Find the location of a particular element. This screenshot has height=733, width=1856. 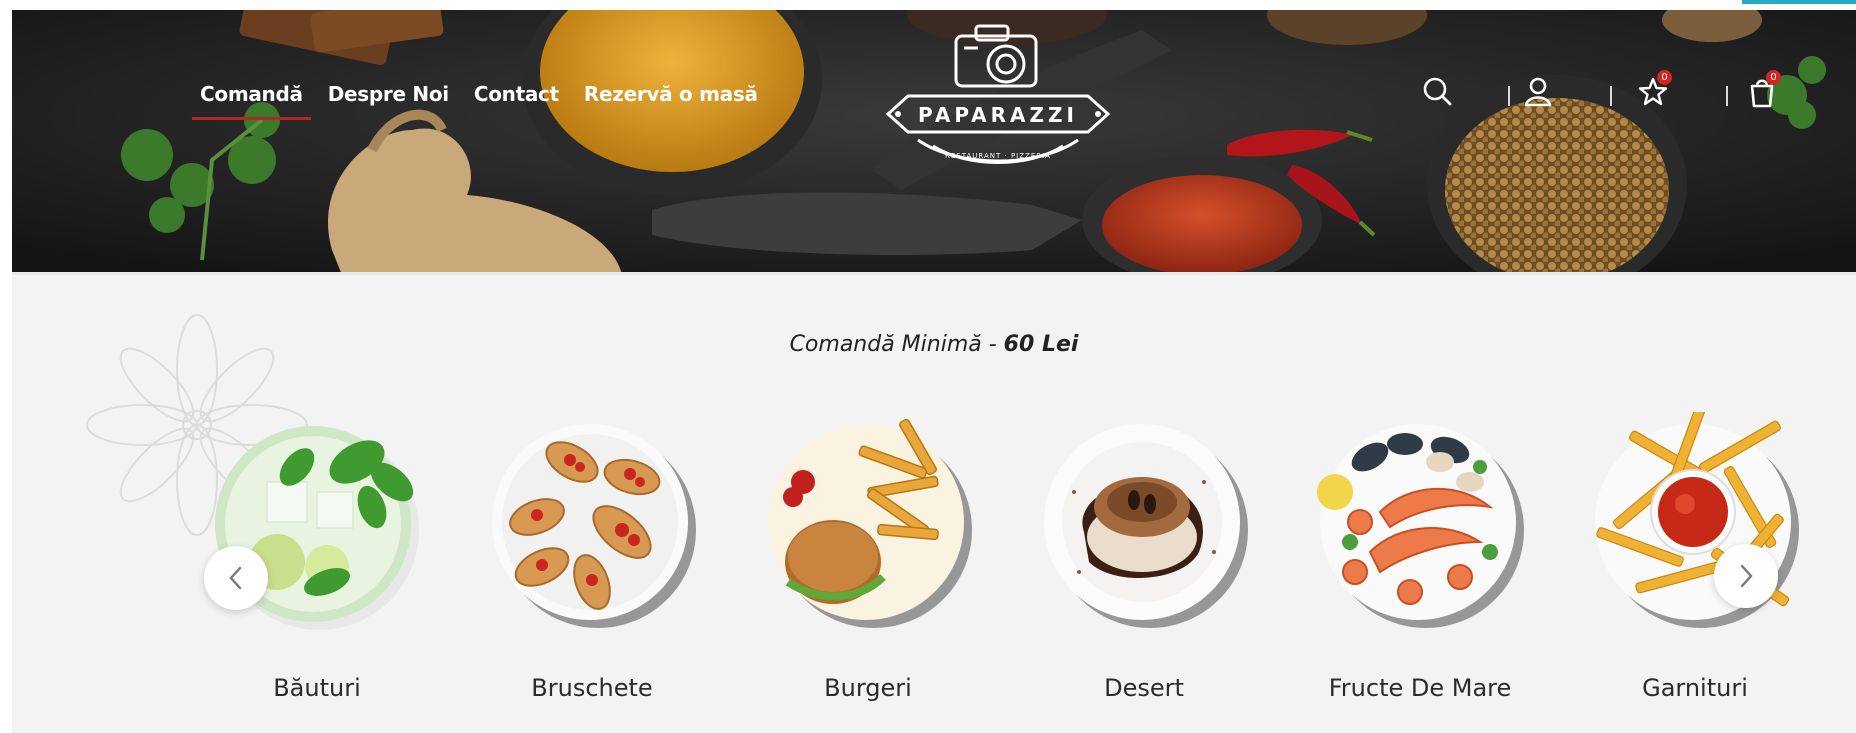

fries-image is located at coordinates (1697, 520).